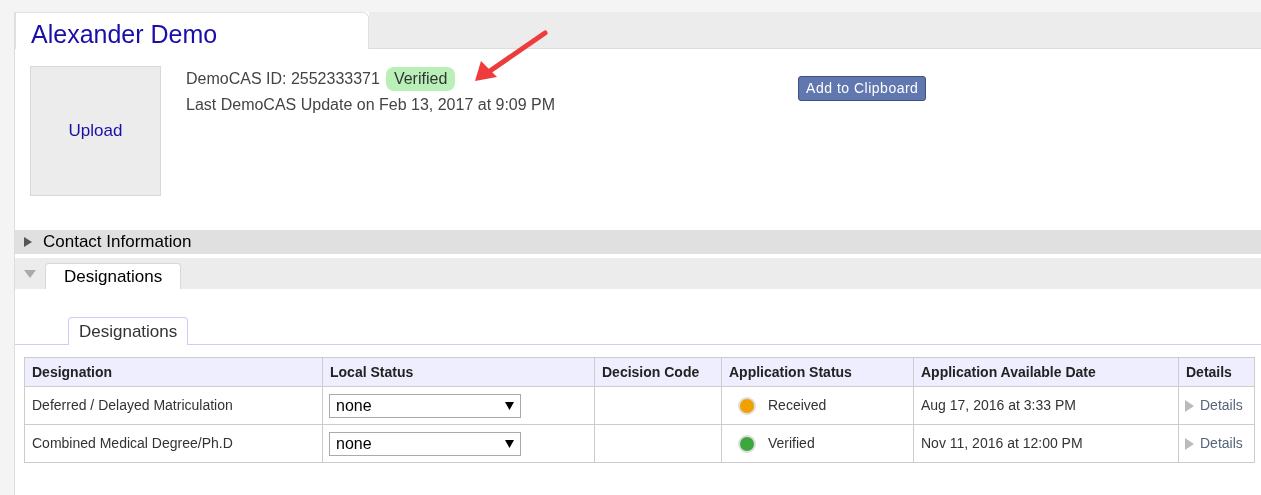  I want to click on section-header: Designations, so click(113, 276).